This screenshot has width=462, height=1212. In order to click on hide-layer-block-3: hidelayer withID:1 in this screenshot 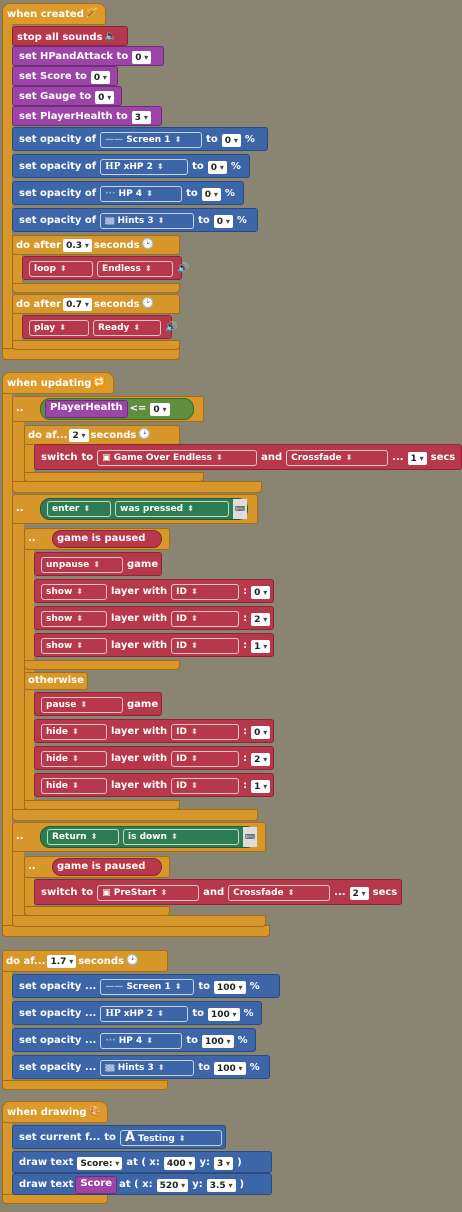, I will do `click(154, 785)`.